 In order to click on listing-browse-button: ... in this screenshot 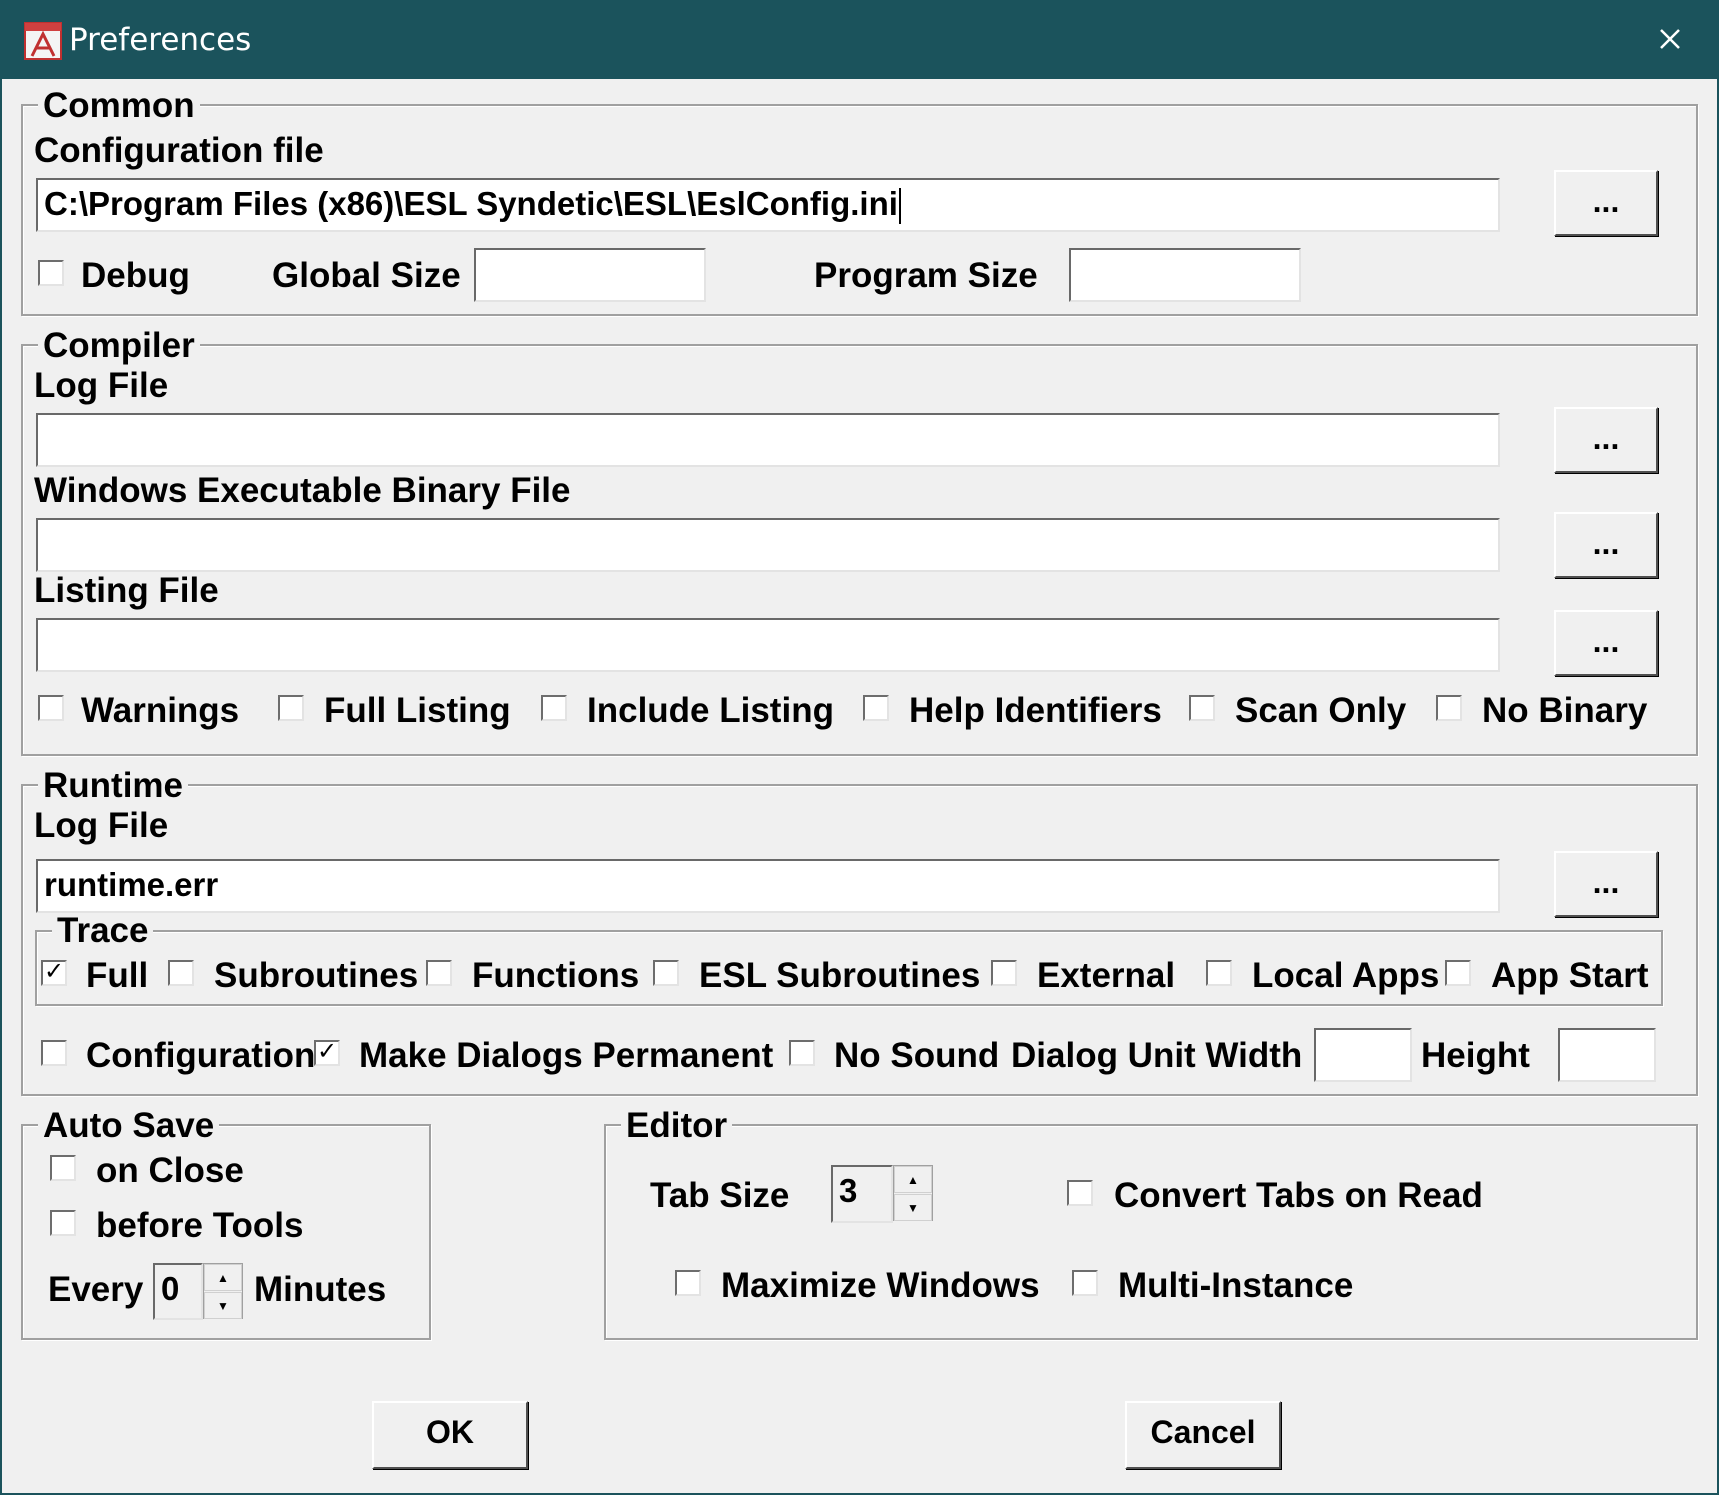, I will do `click(1606, 643)`.